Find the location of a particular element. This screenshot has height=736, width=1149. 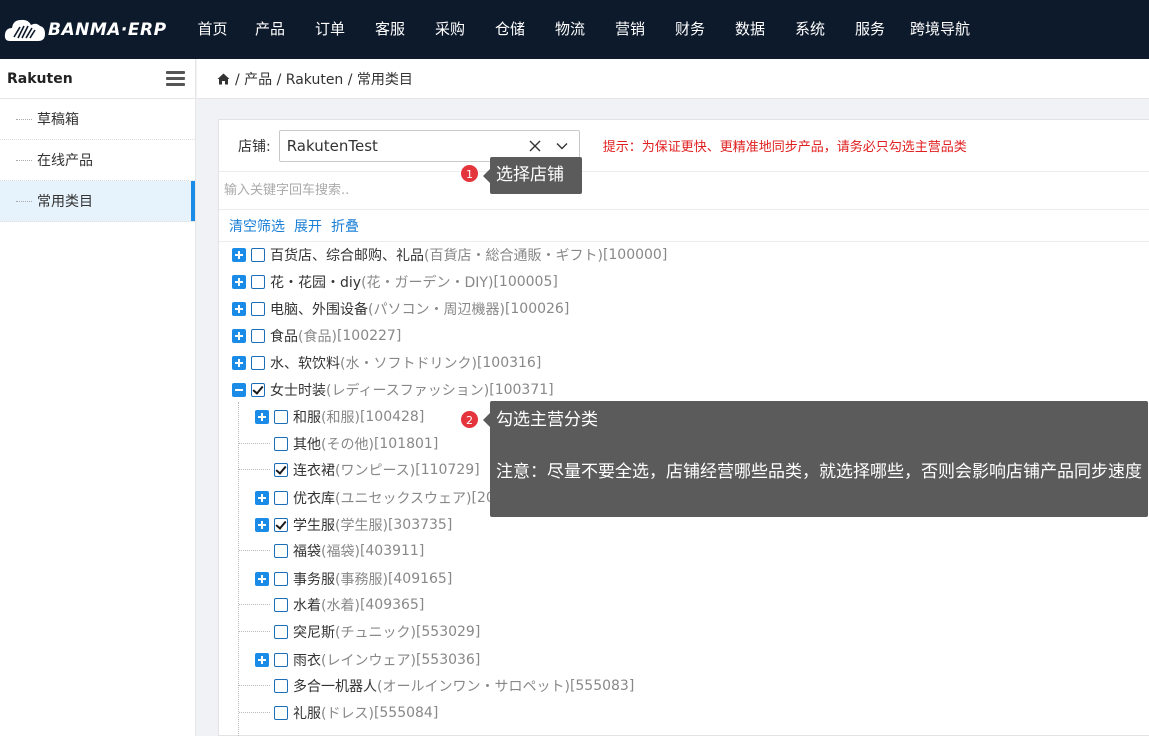

category-name: 水着 is located at coordinates (307, 605).